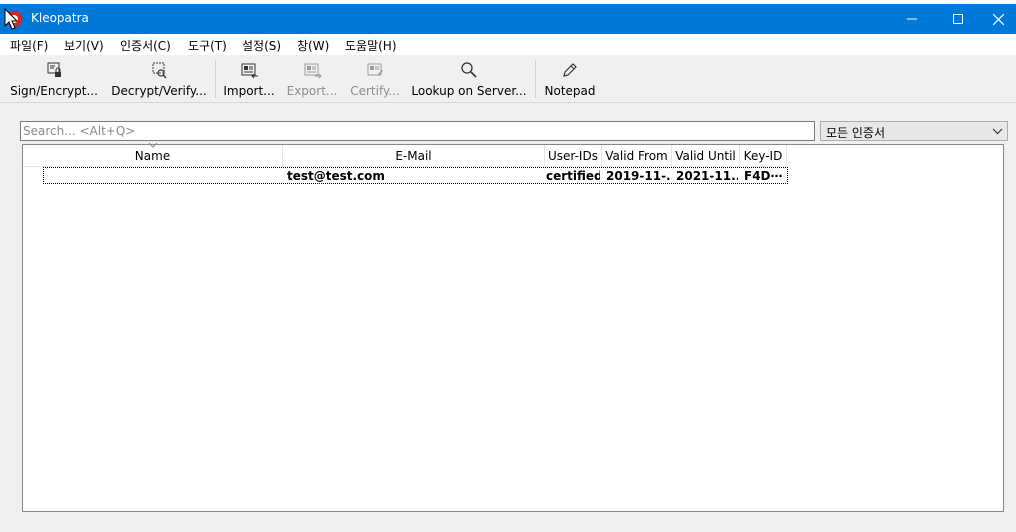 This screenshot has width=1016, height=532. Describe the element at coordinates (313, 71) in the screenshot. I see `export-icon` at that location.